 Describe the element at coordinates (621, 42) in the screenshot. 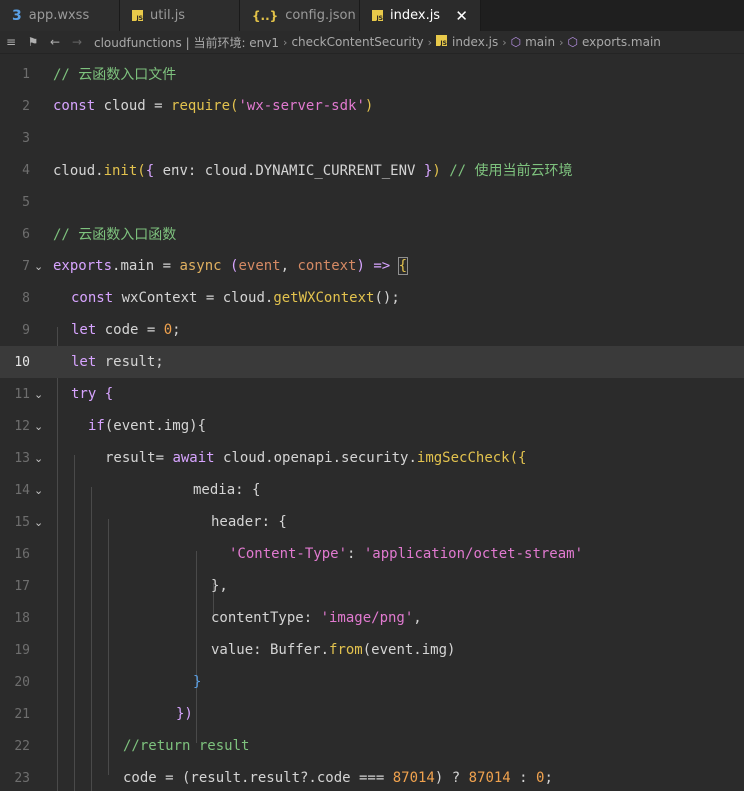

I see `breadcrumb-symbol-exports-main: exports.main` at that location.